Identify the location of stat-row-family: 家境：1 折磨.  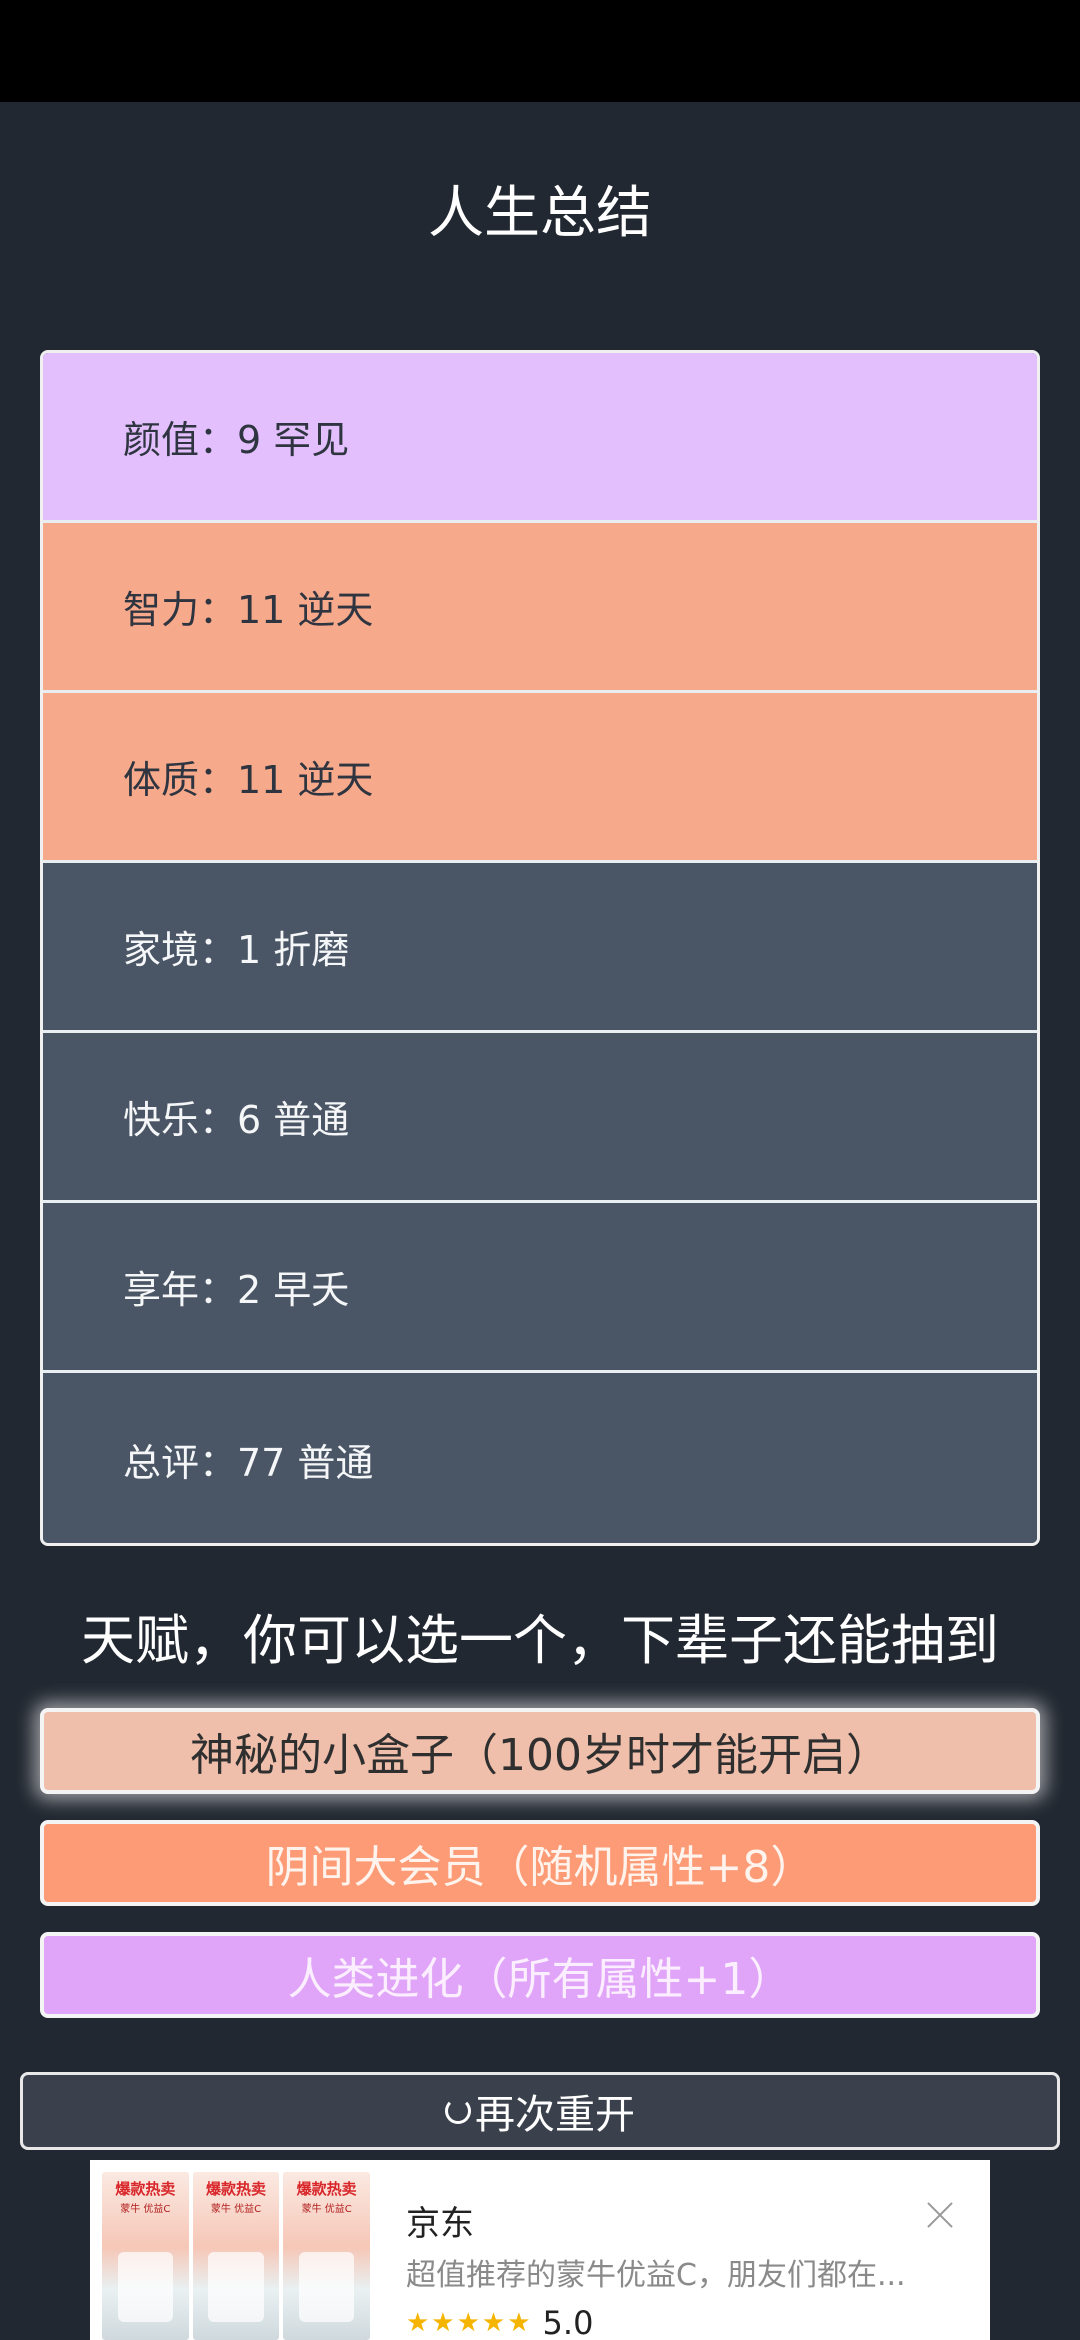
(540, 948).